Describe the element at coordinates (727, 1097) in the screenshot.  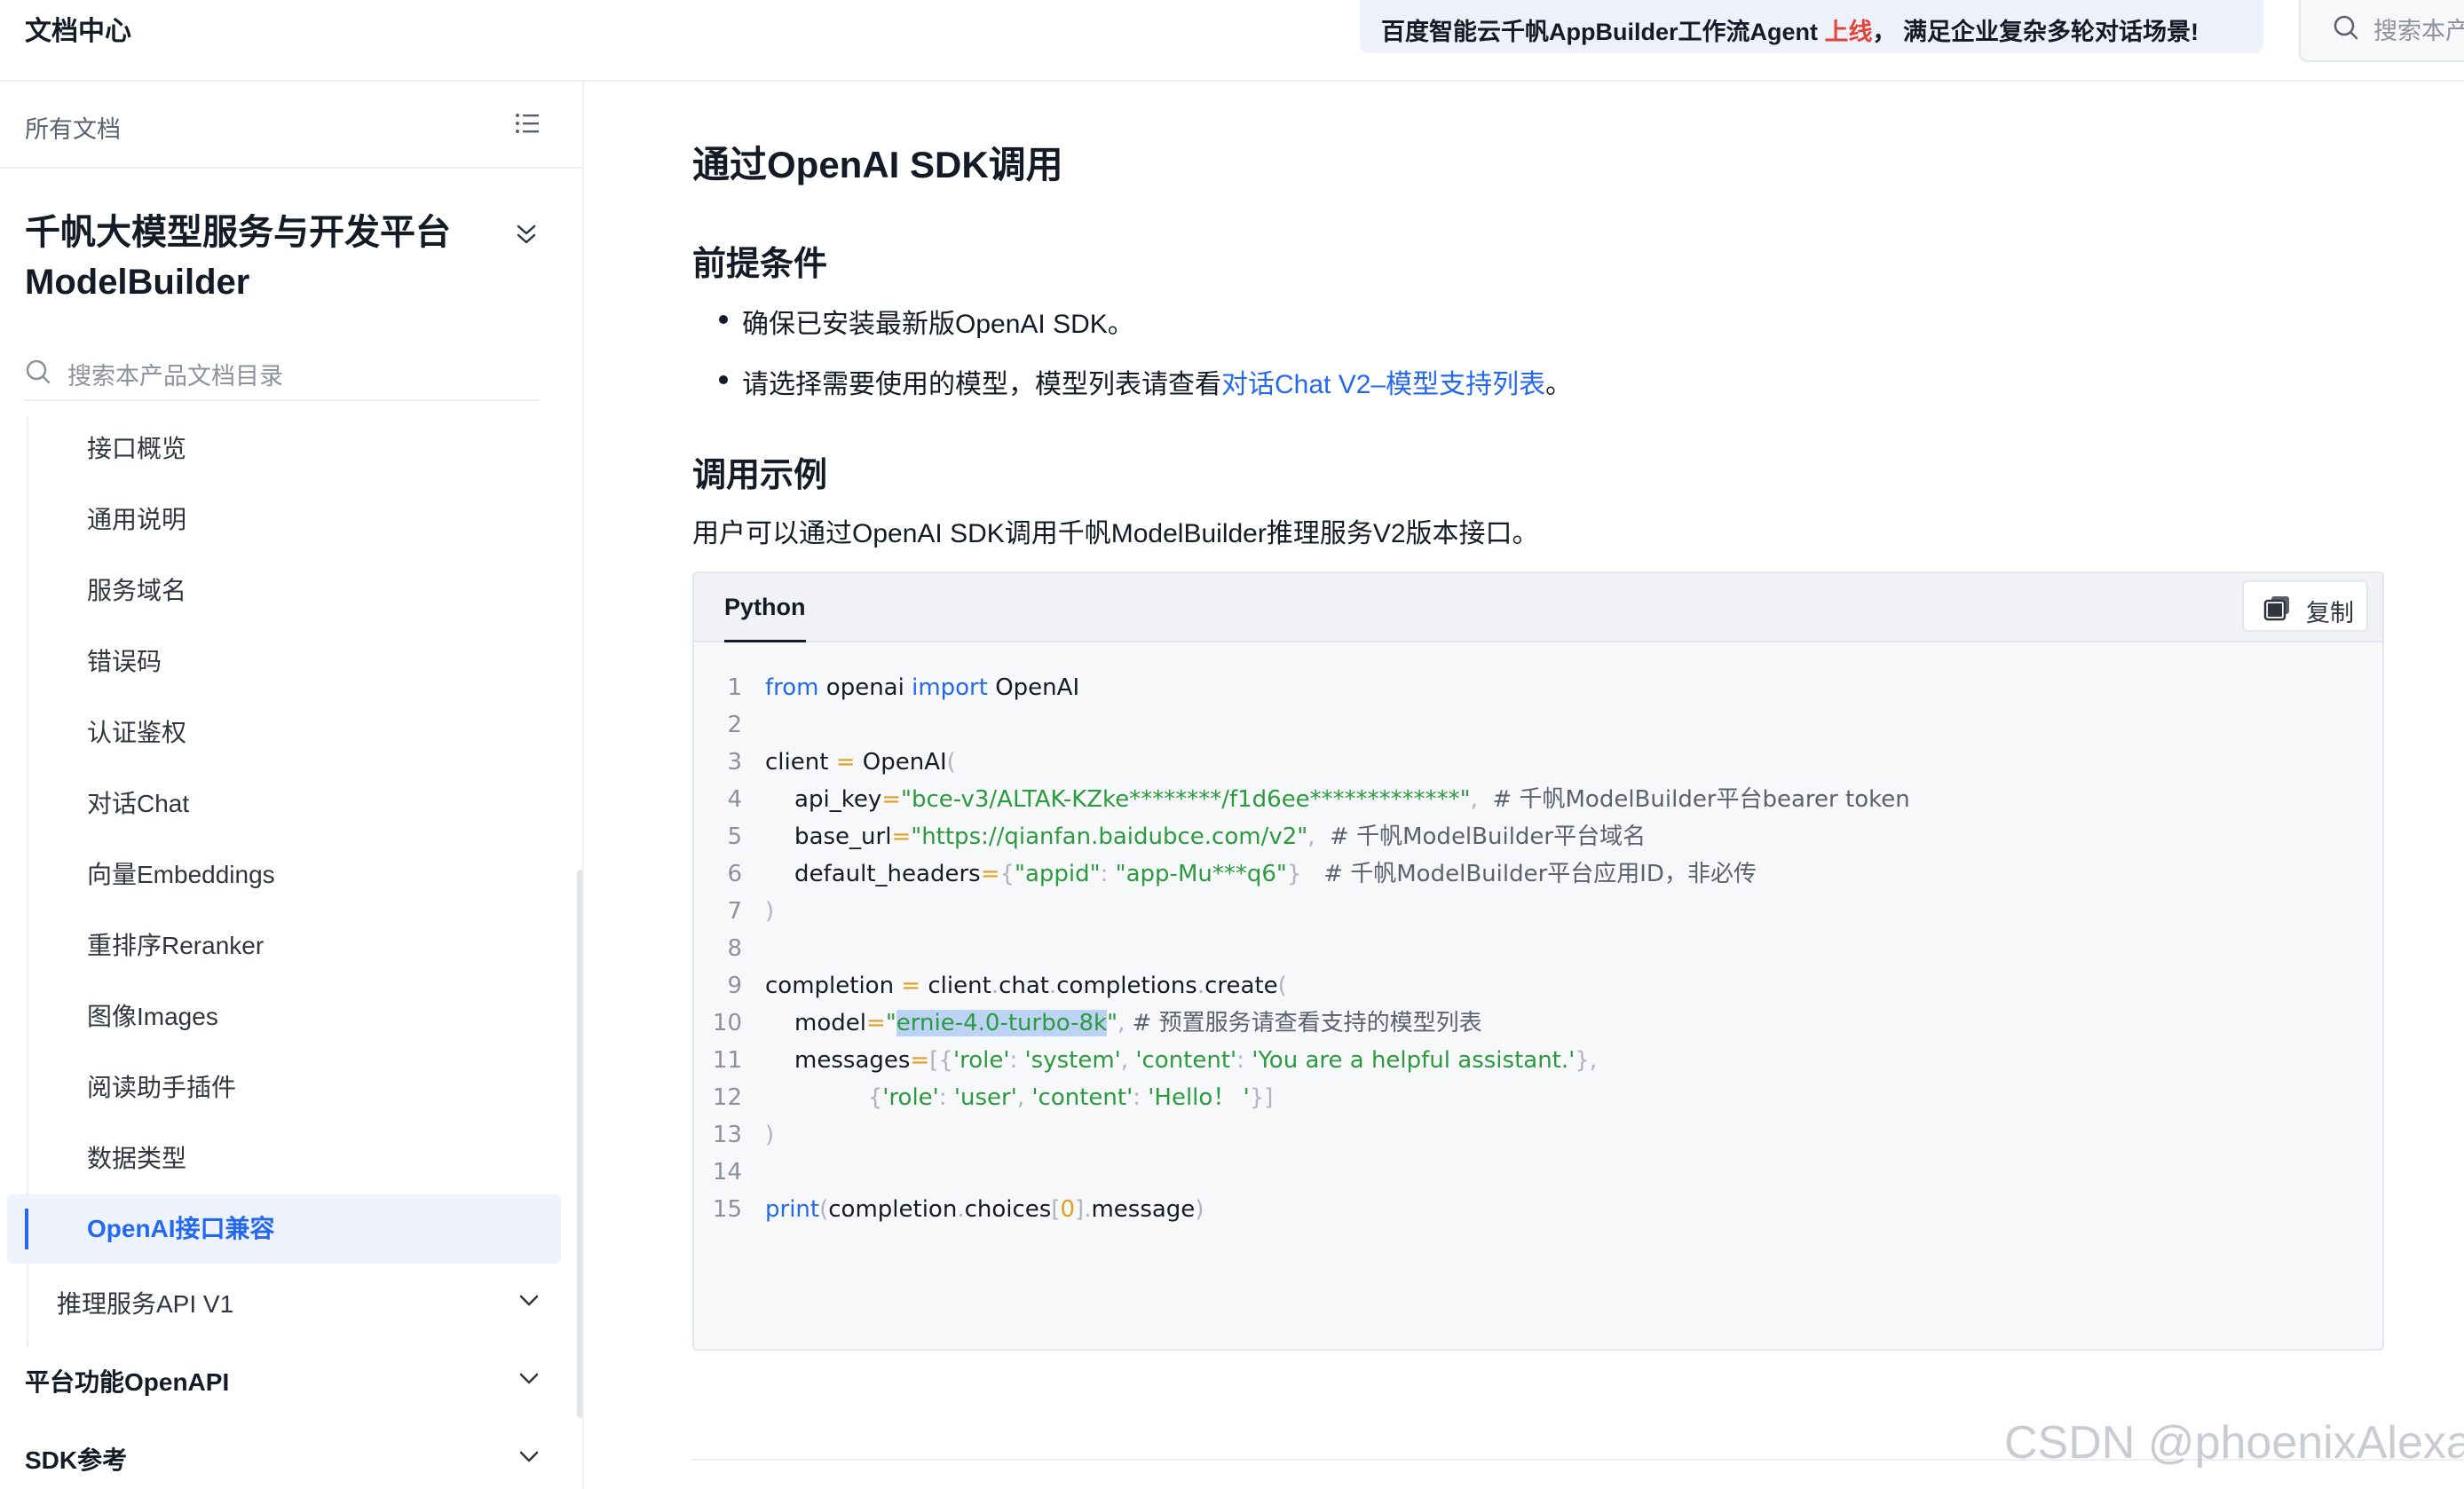
I see `line-number: 12` at that location.